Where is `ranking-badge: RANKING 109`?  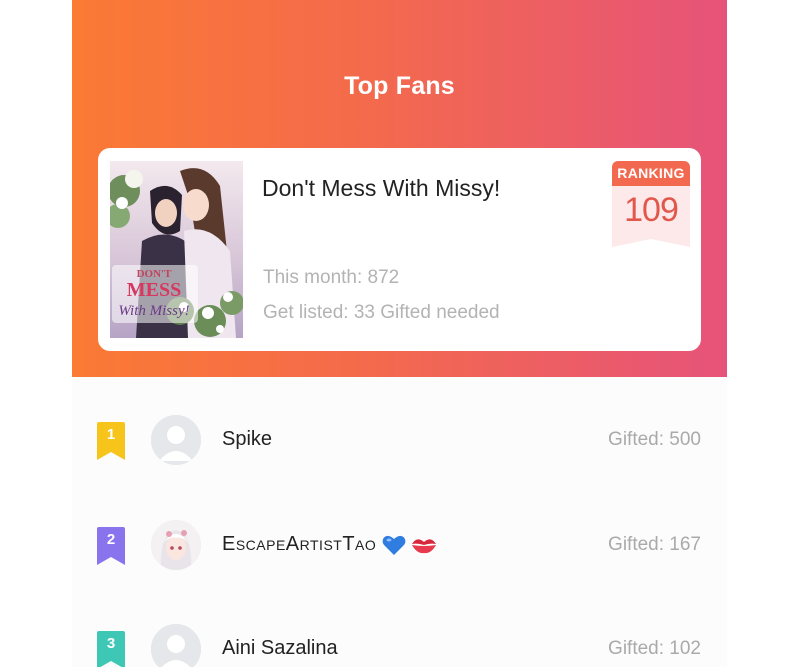 ranking-badge: RANKING 109 is located at coordinates (651, 204).